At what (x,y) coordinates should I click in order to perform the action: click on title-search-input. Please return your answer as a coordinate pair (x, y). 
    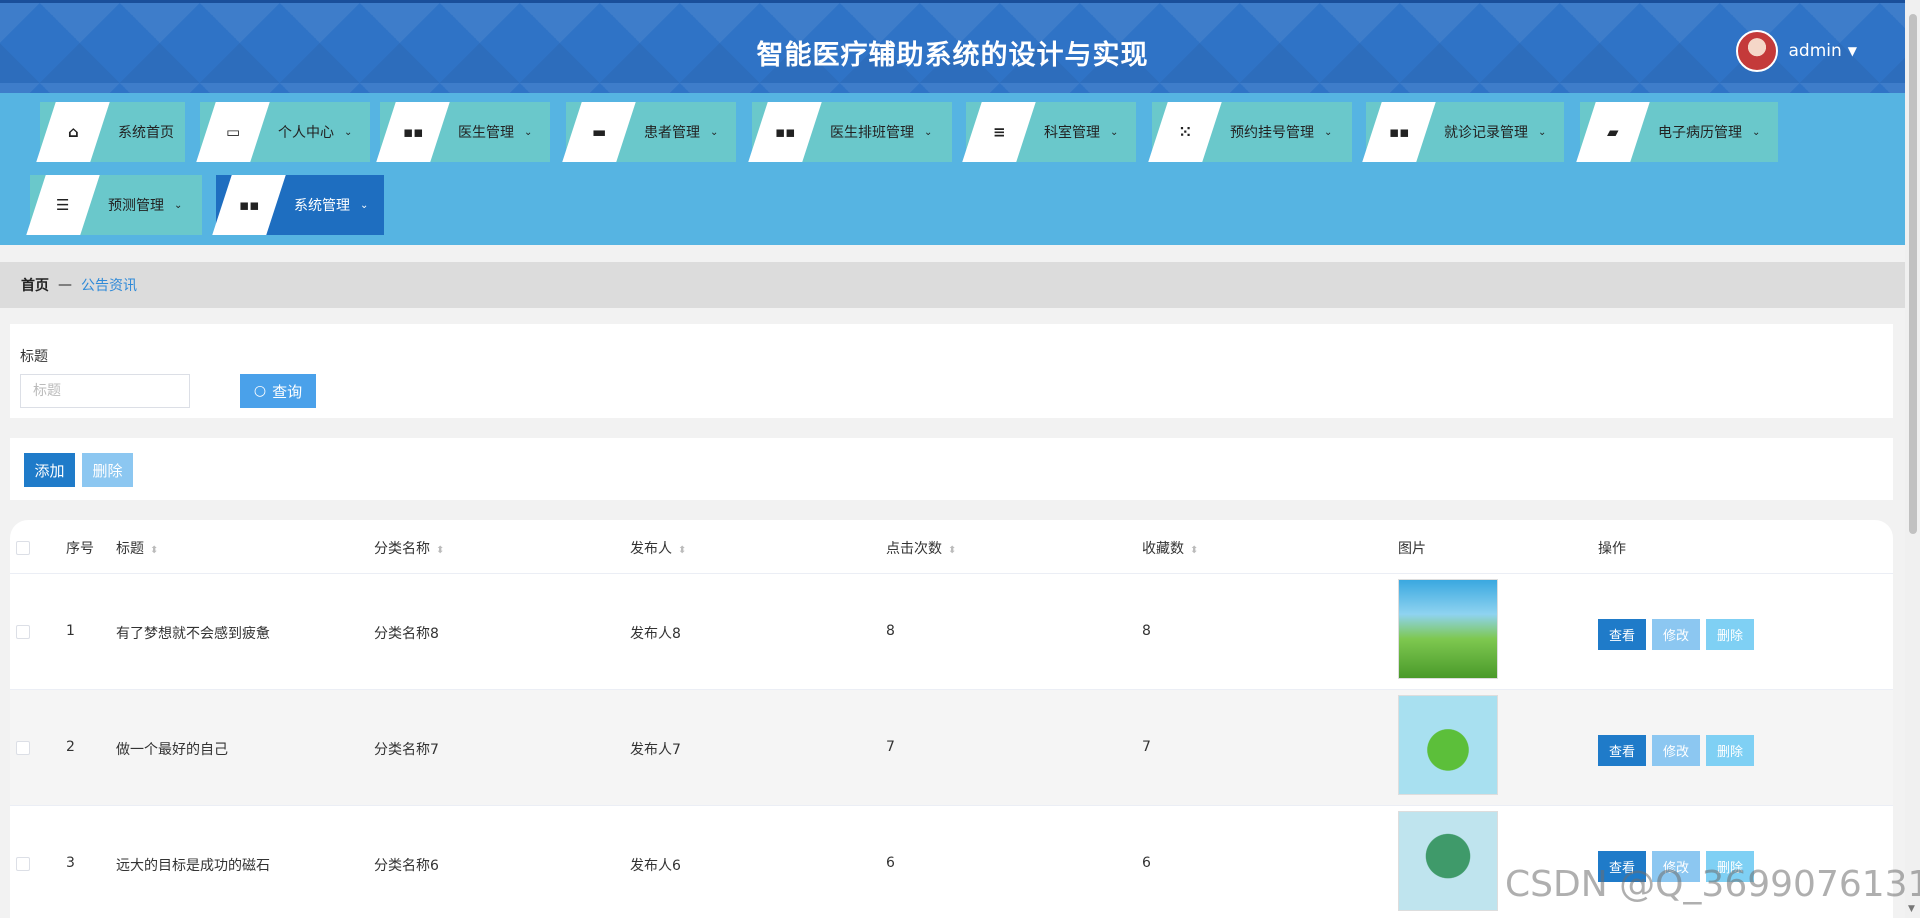
    Looking at the image, I should click on (105, 391).